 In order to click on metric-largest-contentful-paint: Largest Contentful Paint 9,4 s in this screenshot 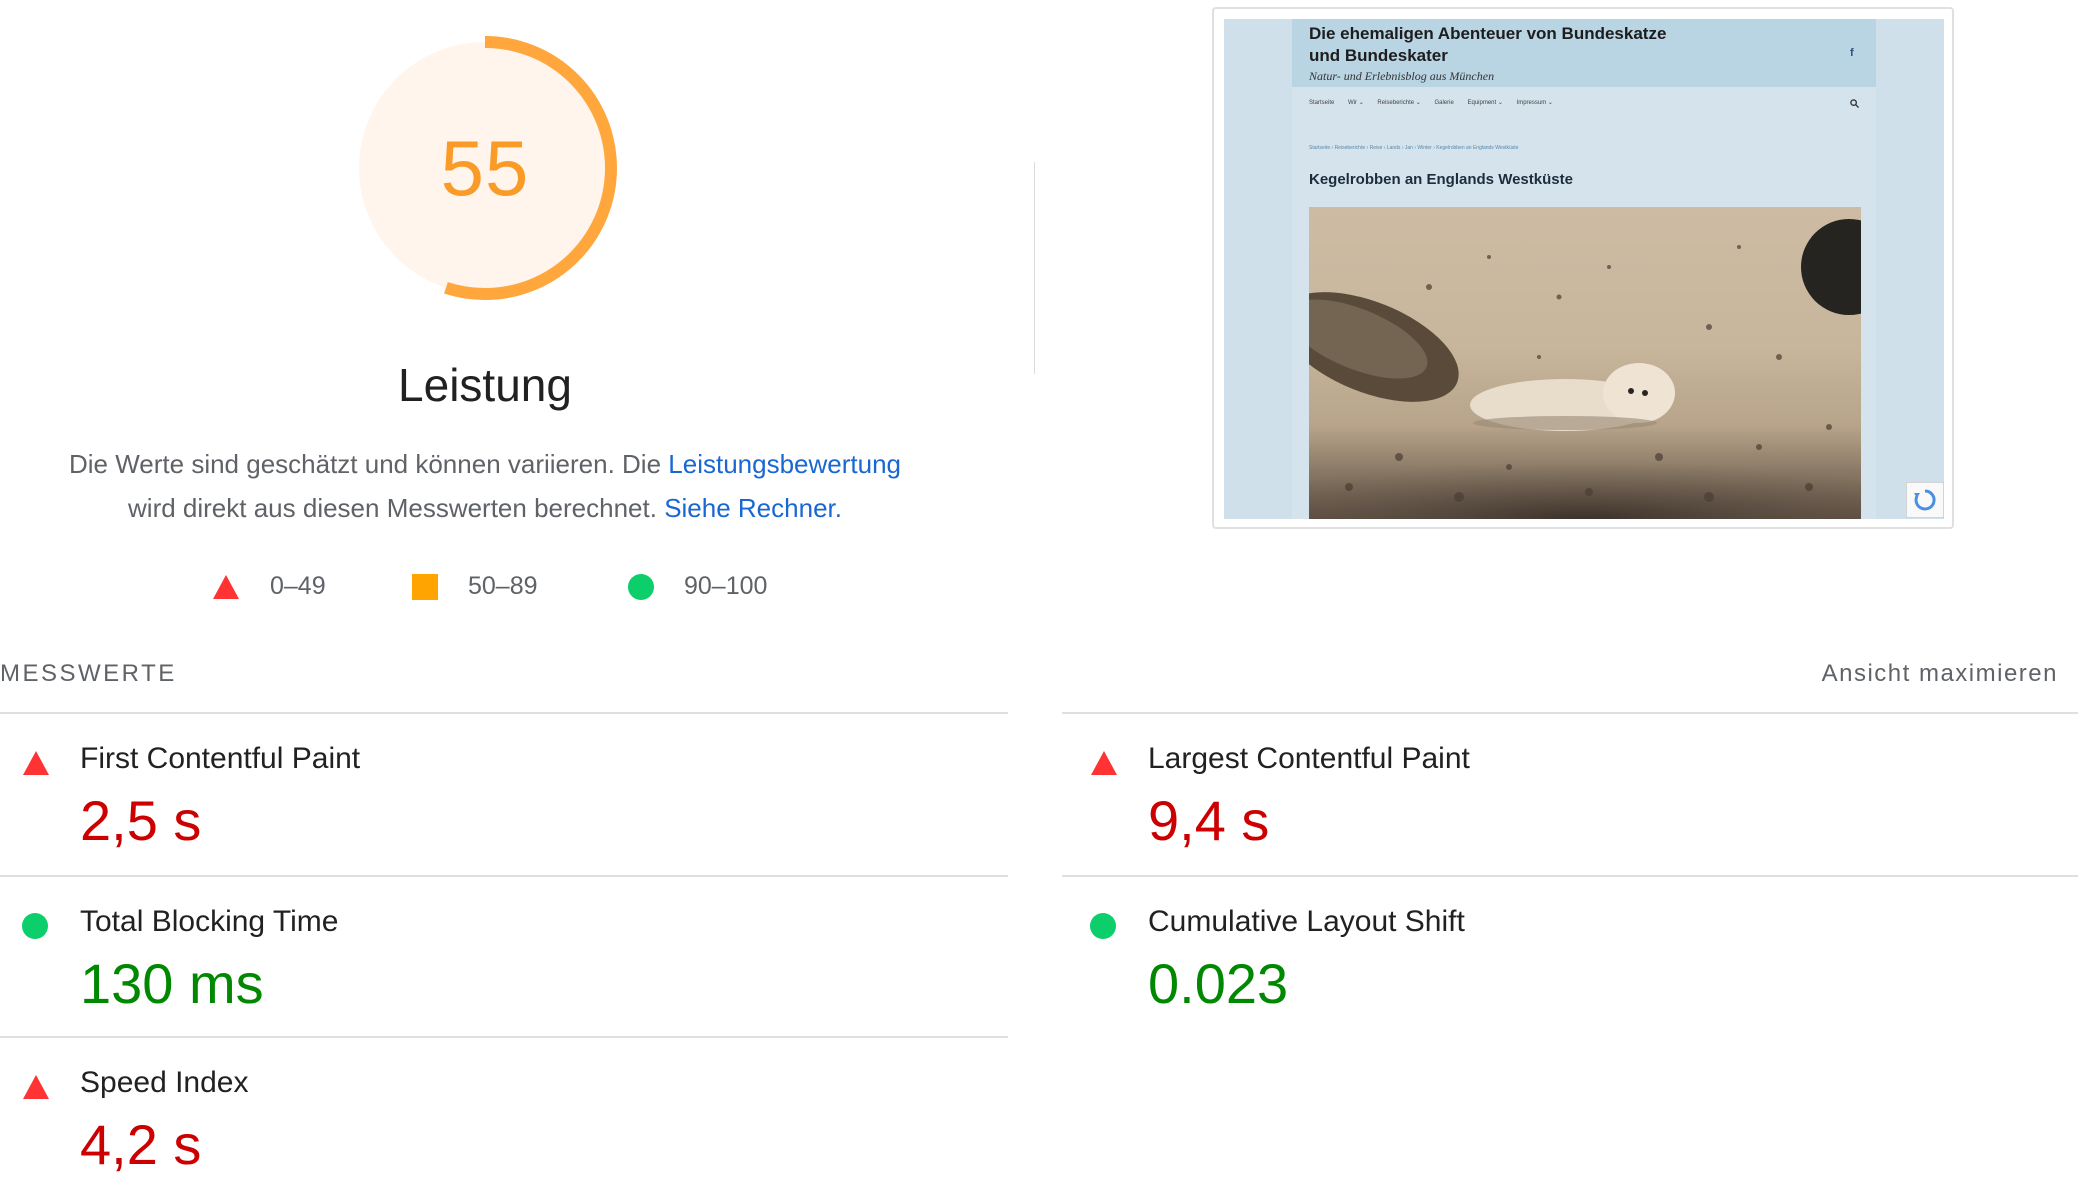, I will do `click(1518, 792)`.